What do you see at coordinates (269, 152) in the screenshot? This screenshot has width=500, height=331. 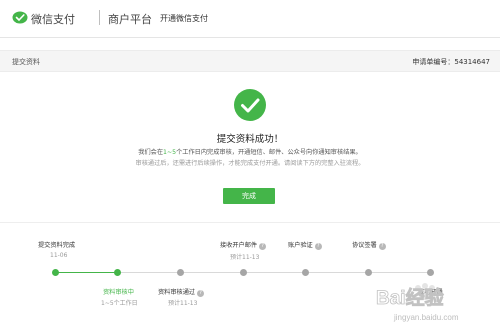 I see `success-message-suffix: 个工作日内完成审核，开通短信、邮件、公众号向你通知审核结果。` at bounding box center [269, 152].